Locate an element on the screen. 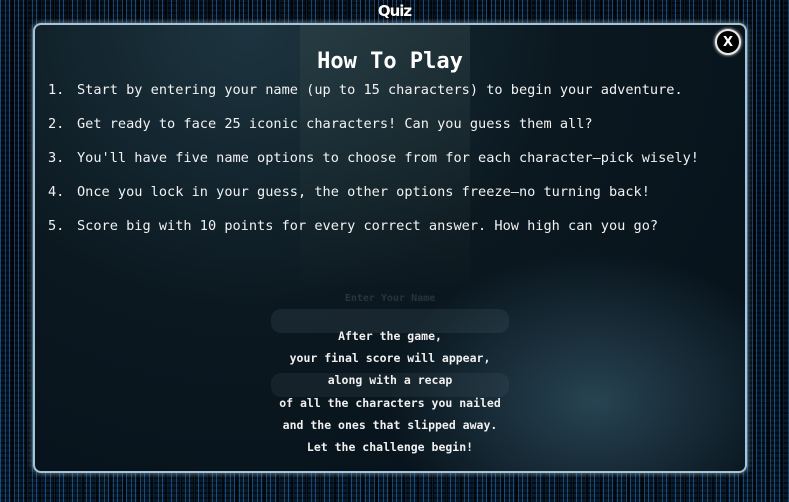 The width and height of the screenshot is (789, 502). recap-line: your final score will appear, is located at coordinates (390, 358).